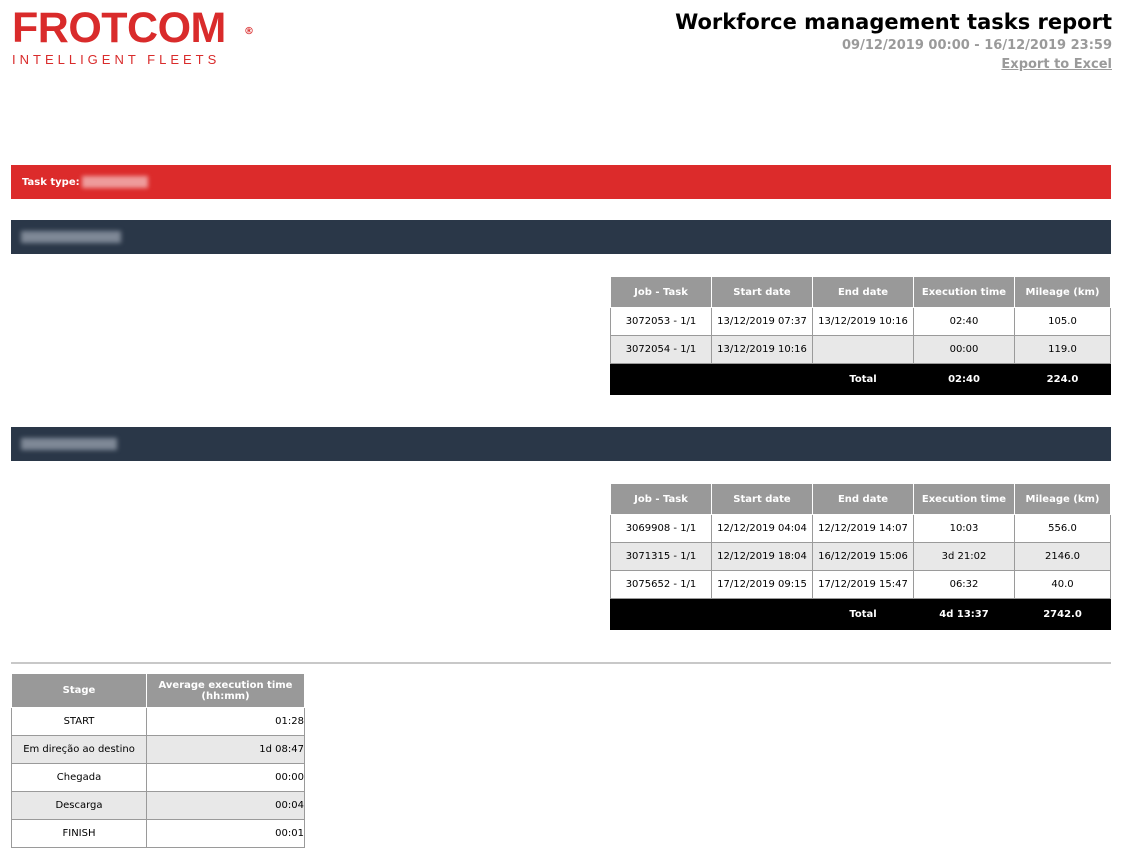  Describe the element at coordinates (1056, 64) in the screenshot. I see `export-to-excel-link: Export to Excel` at that location.